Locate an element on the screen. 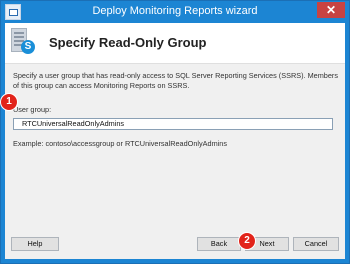 This screenshot has height=264, width=350. title-bar: Deploy Monitoring Reports wizard ✕ is located at coordinates (175, 12).